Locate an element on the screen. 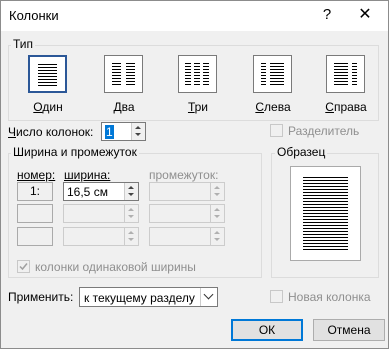  column-spacing-1-spin is located at coordinates (217, 191).